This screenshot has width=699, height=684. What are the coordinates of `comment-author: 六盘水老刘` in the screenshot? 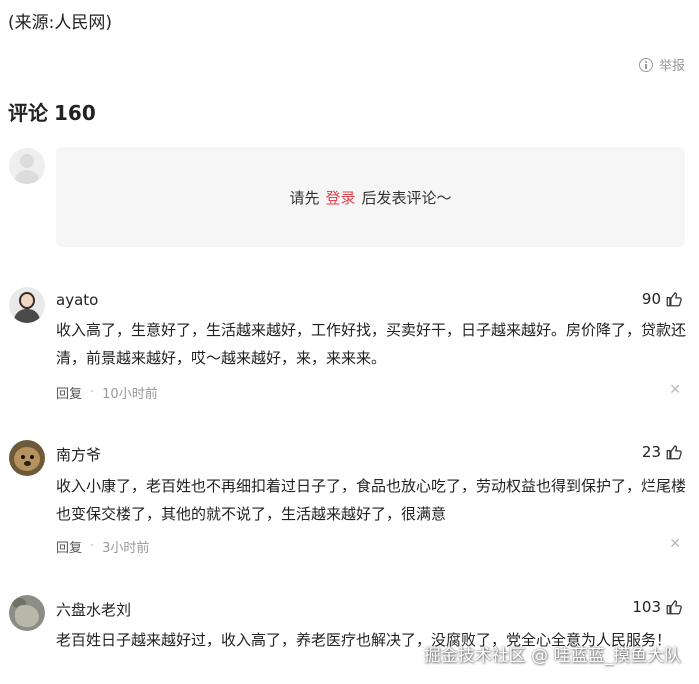 It's located at (93, 609).